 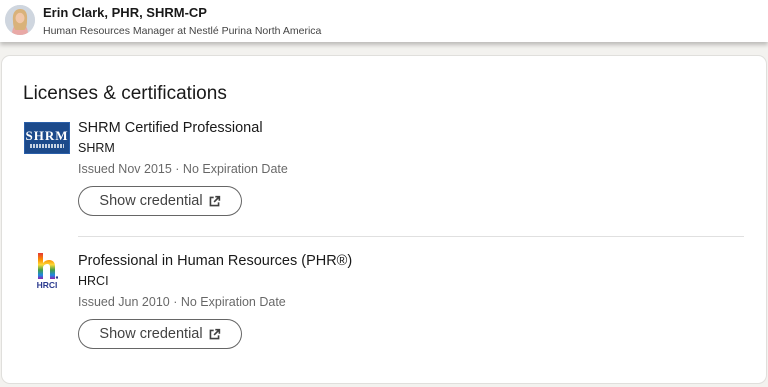 What do you see at coordinates (96, 148) in the screenshot?
I see `certification-issuer: SHRM` at bounding box center [96, 148].